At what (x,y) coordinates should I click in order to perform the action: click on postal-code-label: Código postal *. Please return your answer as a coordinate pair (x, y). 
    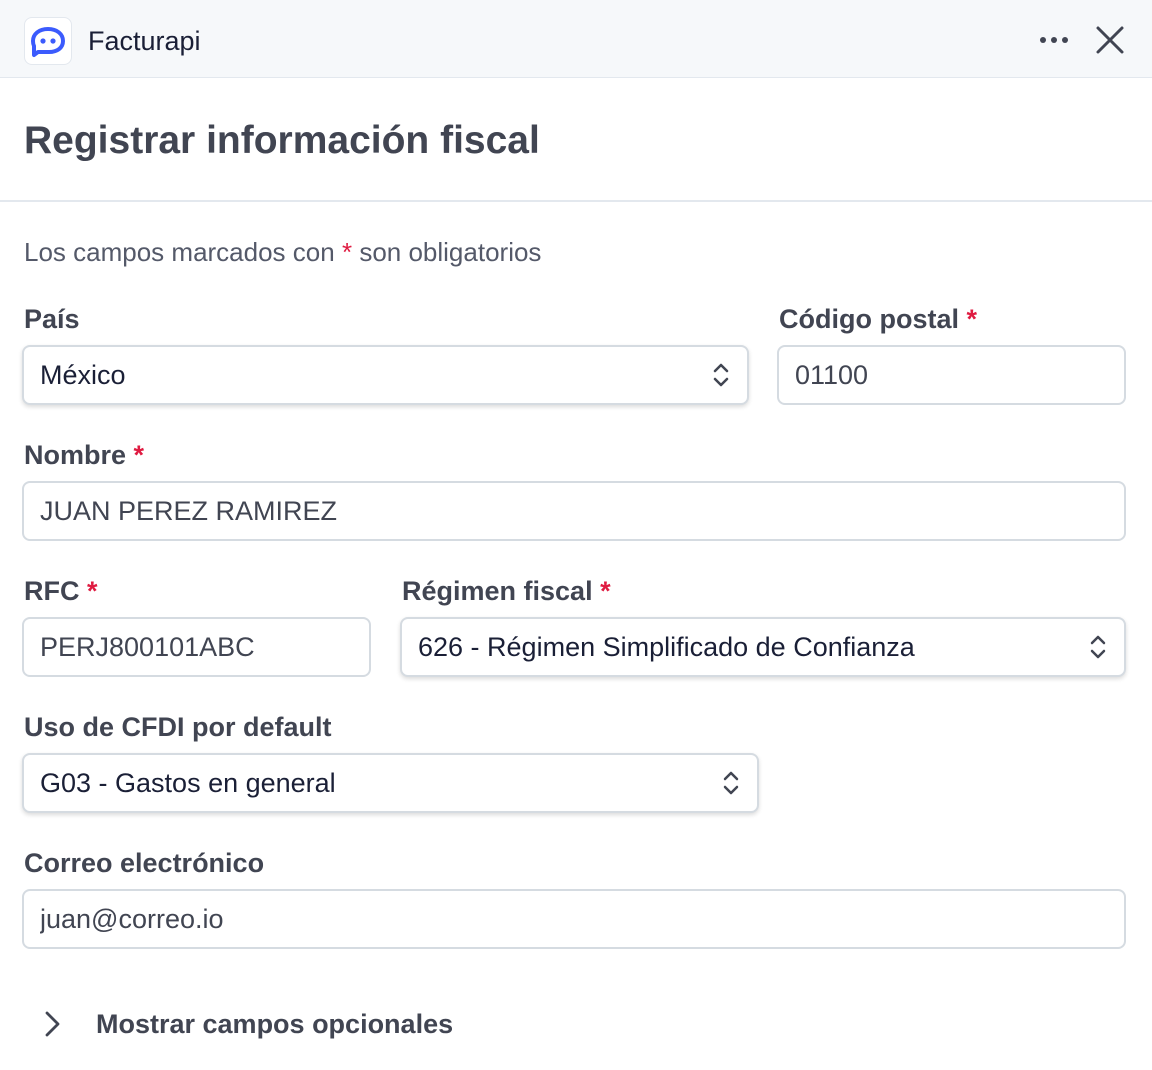
    Looking at the image, I should click on (878, 319).